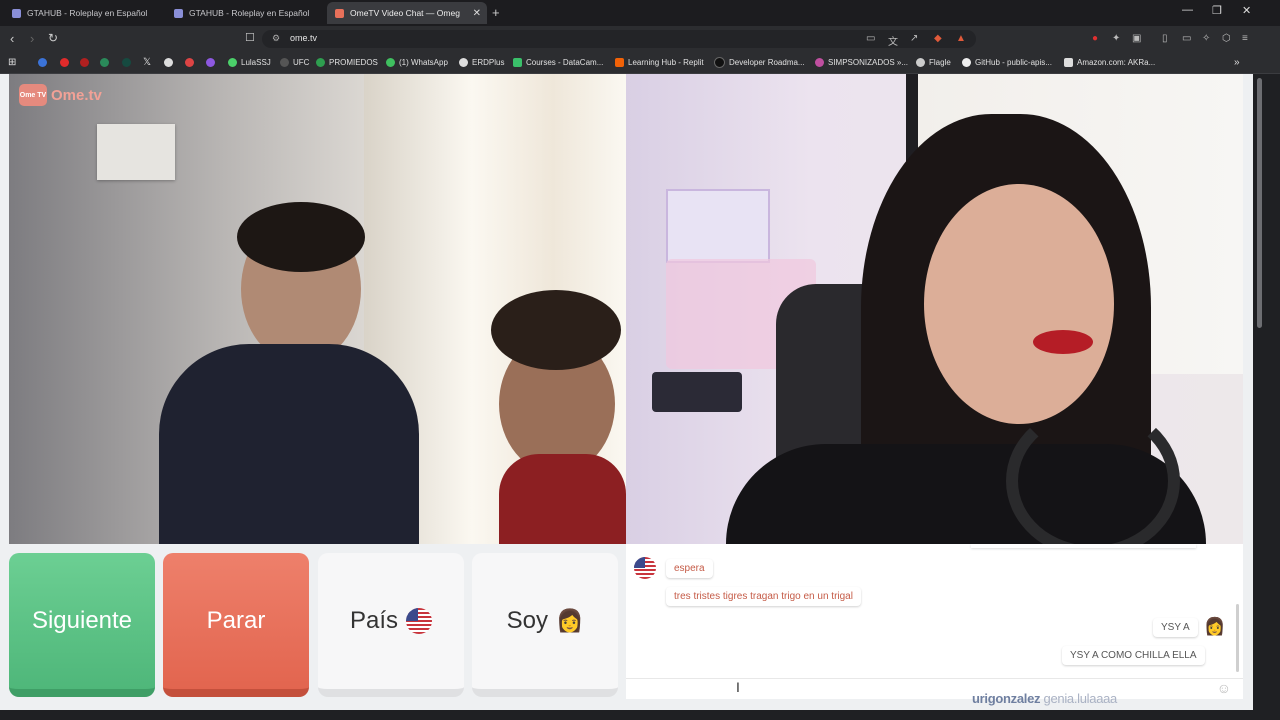  Describe the element at coordinates (76, 95) in the screenshot. I see `ometv-logo-text: Ome.tv` at that location.